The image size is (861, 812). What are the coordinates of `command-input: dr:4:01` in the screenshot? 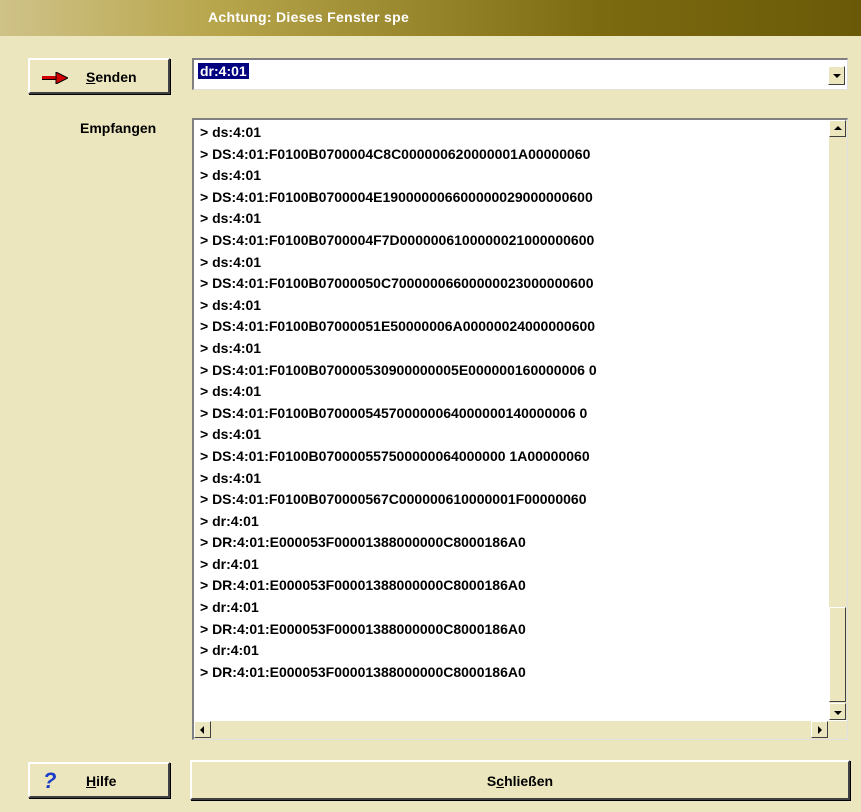 It's located at (223, 71).